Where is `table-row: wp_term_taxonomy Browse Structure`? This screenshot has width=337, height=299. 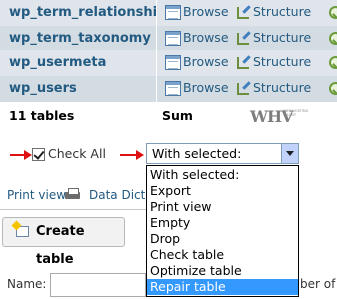
table-row: wp_term_taxonomy Browse Structure is located at coordinates (168, 39).